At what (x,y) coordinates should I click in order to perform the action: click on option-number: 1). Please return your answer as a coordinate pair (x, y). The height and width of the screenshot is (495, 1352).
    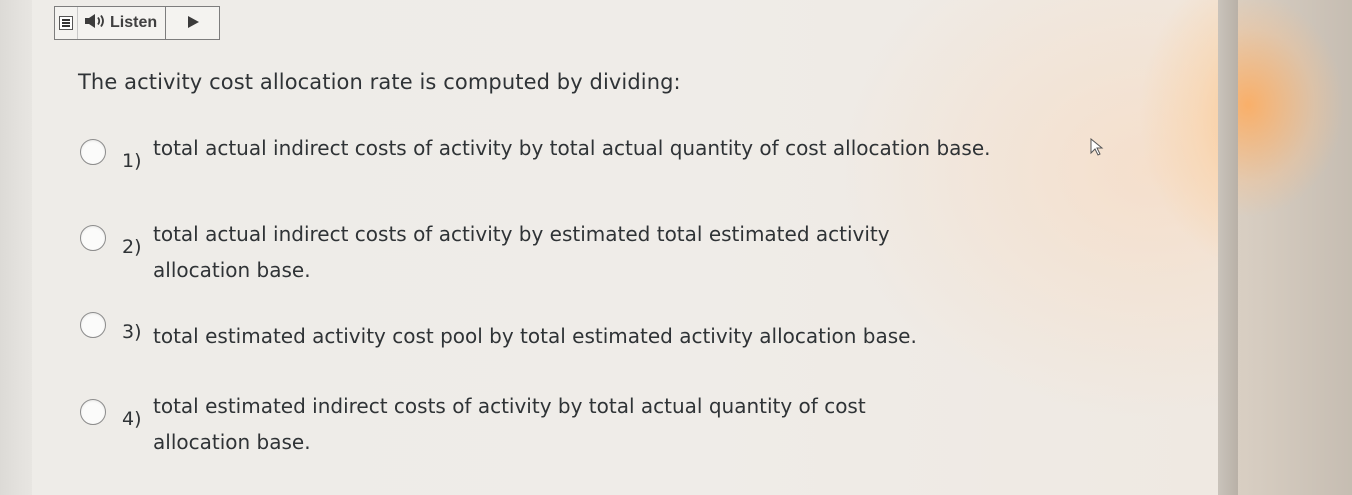
    Looking at the image, I should click on (132, 161).